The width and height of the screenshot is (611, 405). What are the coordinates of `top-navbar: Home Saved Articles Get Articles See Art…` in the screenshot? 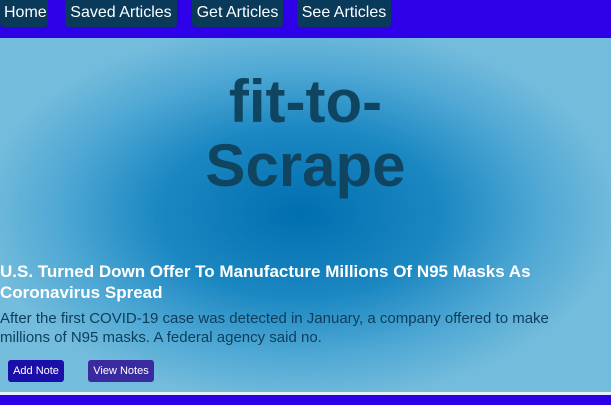 It's located at (305, 19).